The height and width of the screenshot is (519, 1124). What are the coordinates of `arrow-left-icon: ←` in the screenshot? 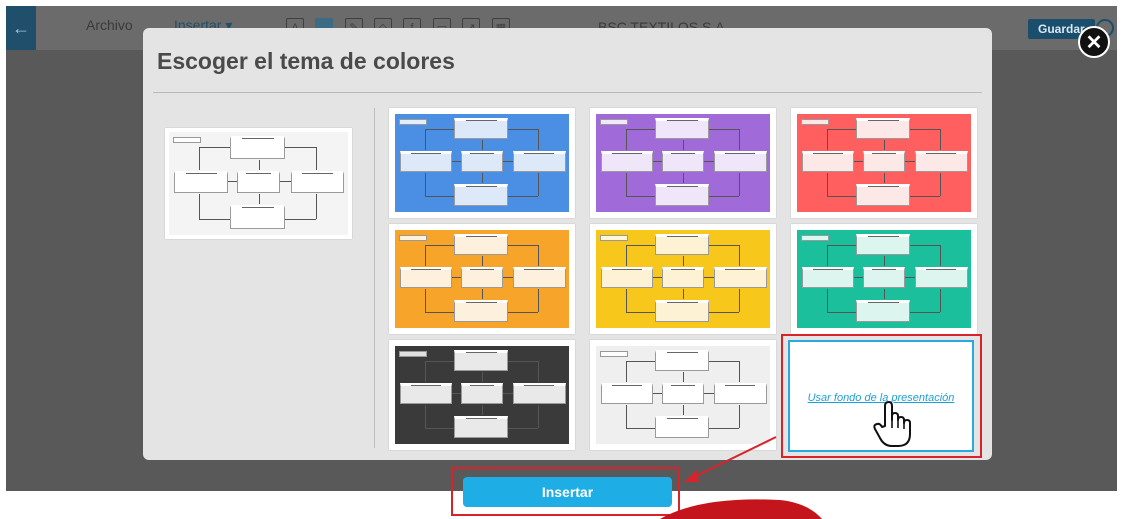 It's located at (21, 28).